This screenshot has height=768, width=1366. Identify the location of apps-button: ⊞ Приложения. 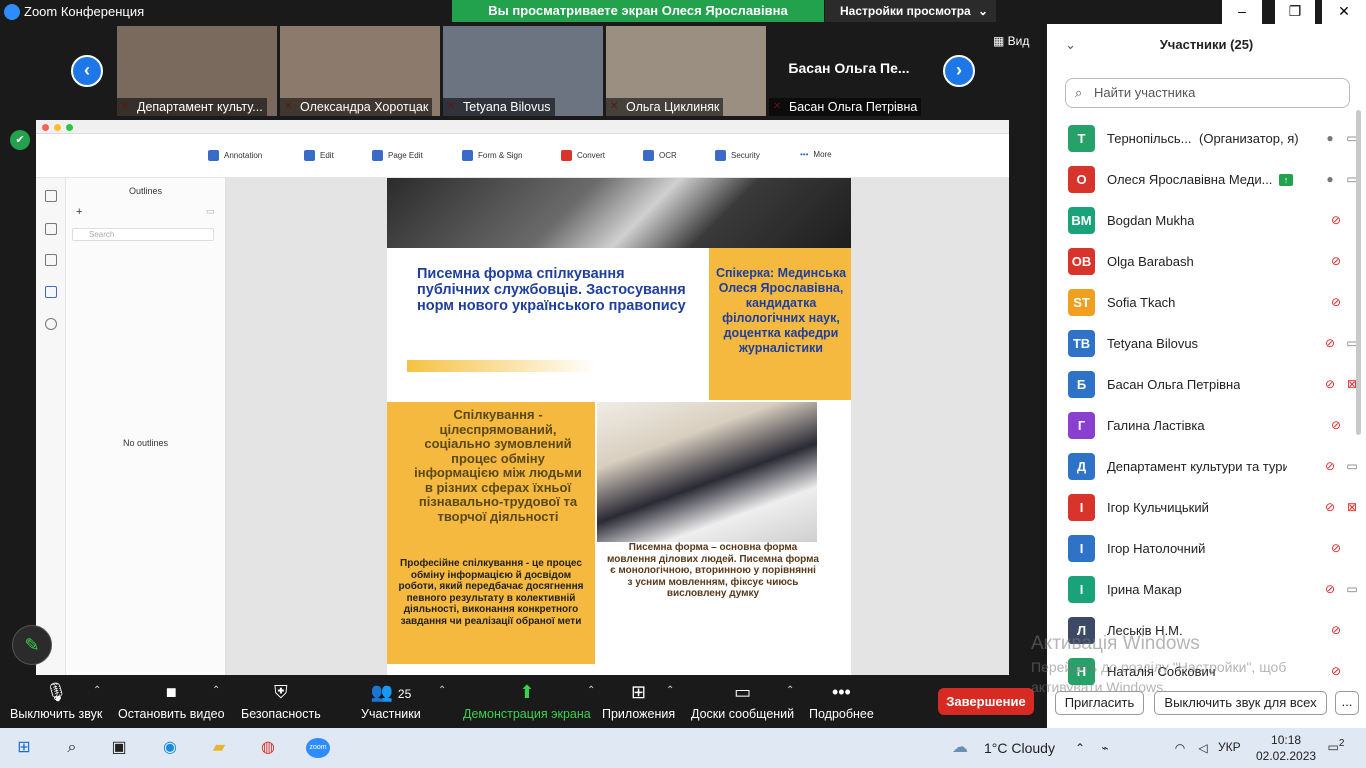
(638, 701).